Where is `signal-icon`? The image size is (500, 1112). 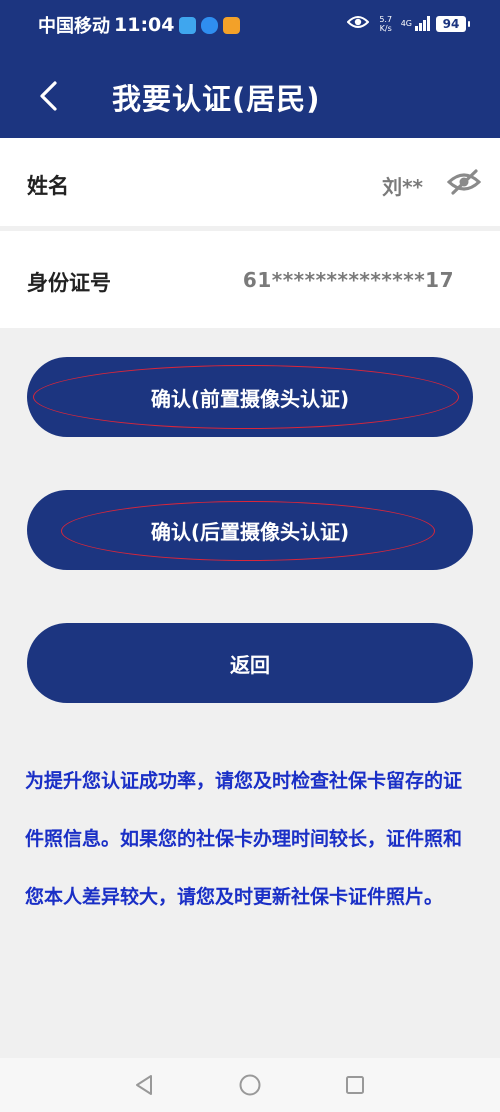
signal-icon is located at coordinates (422, 23).